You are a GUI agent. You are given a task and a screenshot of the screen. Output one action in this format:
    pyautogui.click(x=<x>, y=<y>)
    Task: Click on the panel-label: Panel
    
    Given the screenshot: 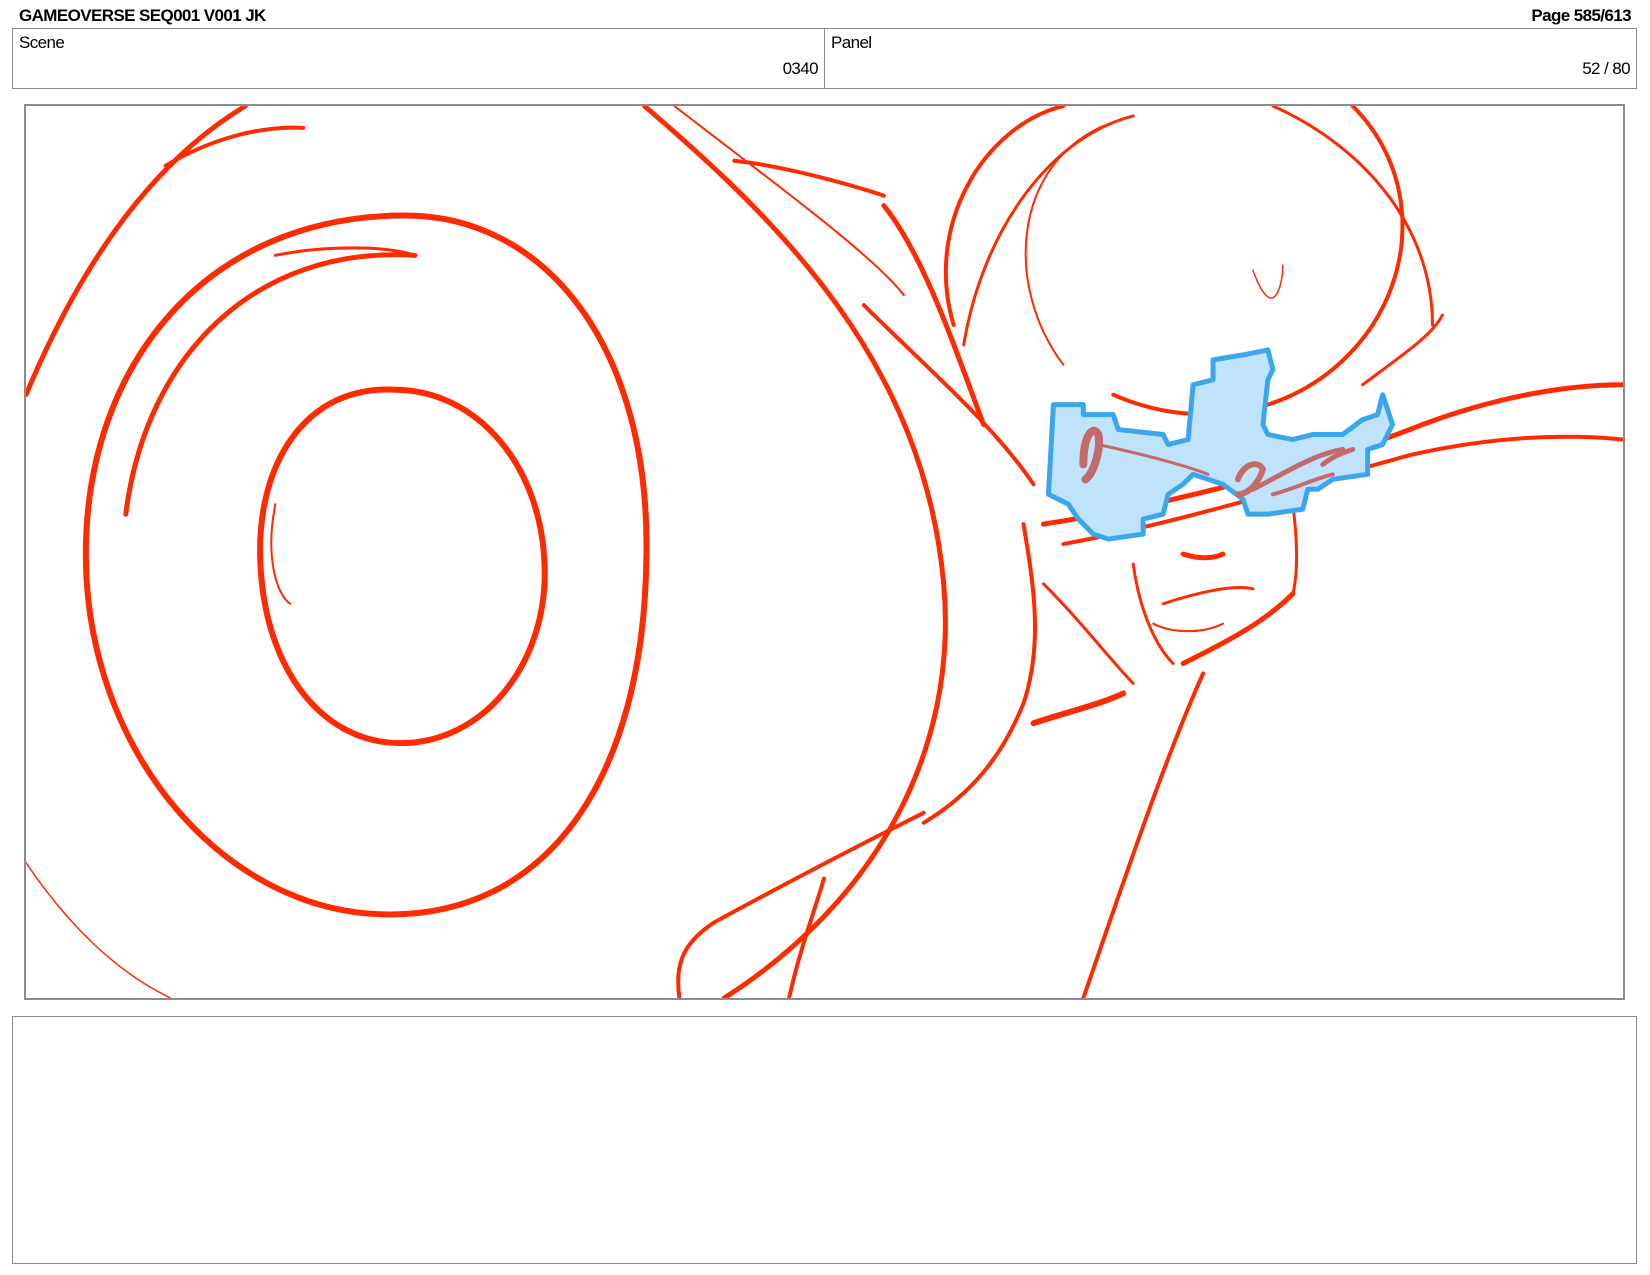 What is the action you would take?
    pyautogui.click(x=851, y=42)
    